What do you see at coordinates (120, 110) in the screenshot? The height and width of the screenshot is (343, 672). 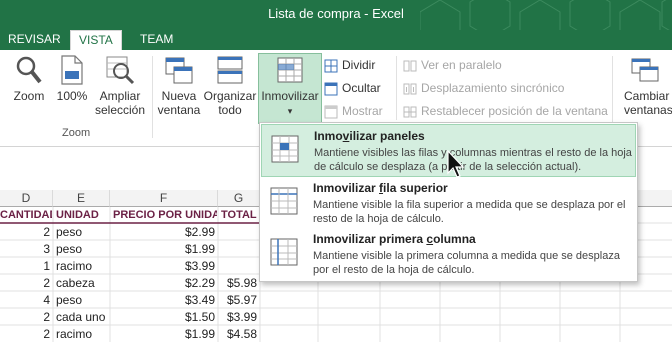 I see `zoom-selection-label-2: selección` at bounding box center [120, 110].